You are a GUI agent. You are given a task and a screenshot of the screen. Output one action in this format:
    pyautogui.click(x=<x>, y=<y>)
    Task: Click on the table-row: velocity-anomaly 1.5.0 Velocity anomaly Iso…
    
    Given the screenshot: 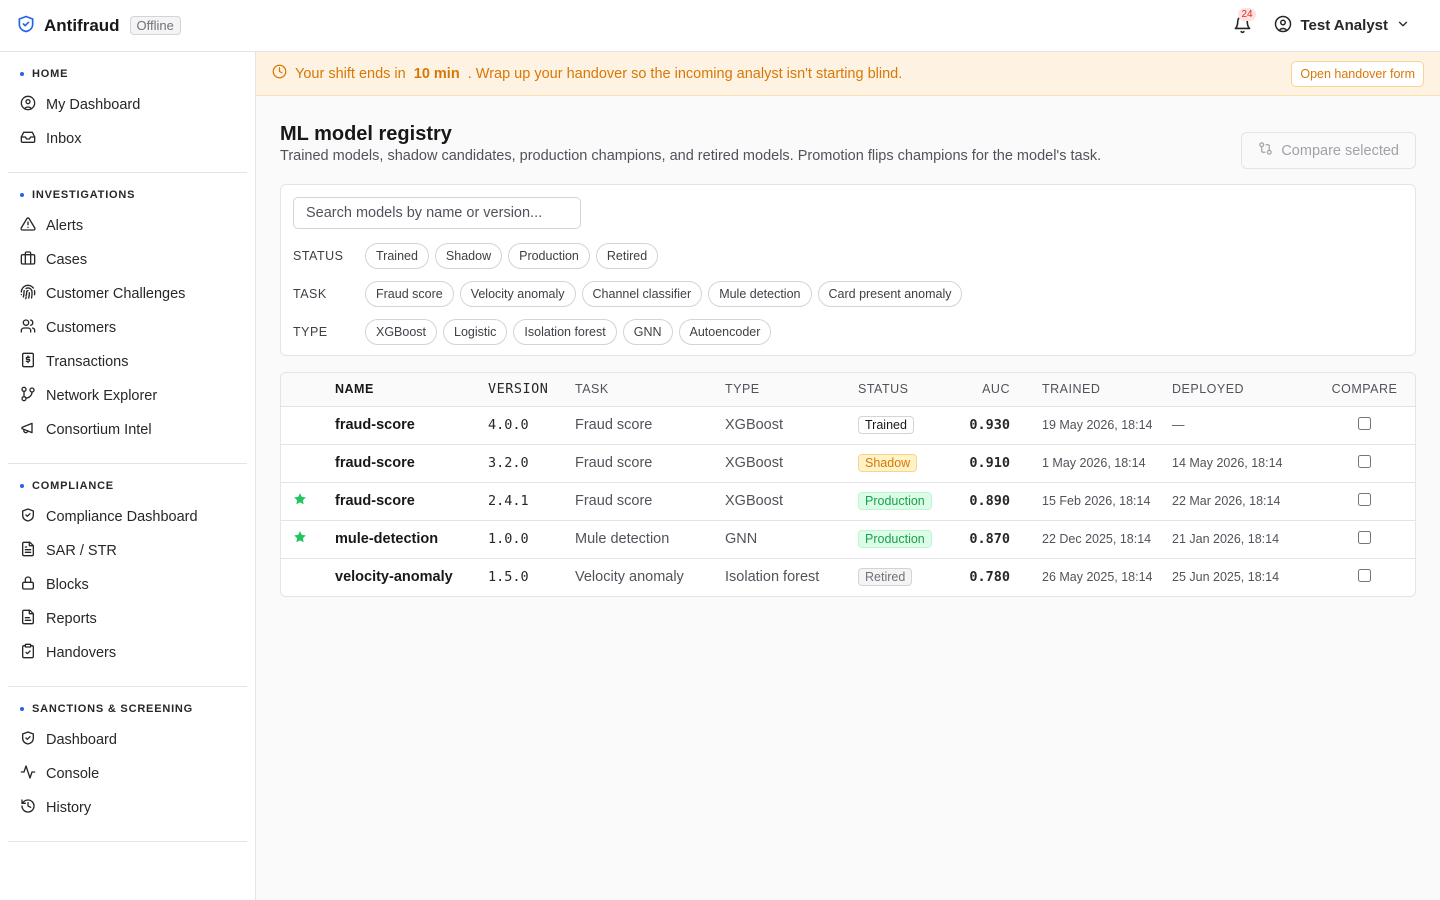 What is the action you would take?
    pyautogui.click(x=848, y=577)
    